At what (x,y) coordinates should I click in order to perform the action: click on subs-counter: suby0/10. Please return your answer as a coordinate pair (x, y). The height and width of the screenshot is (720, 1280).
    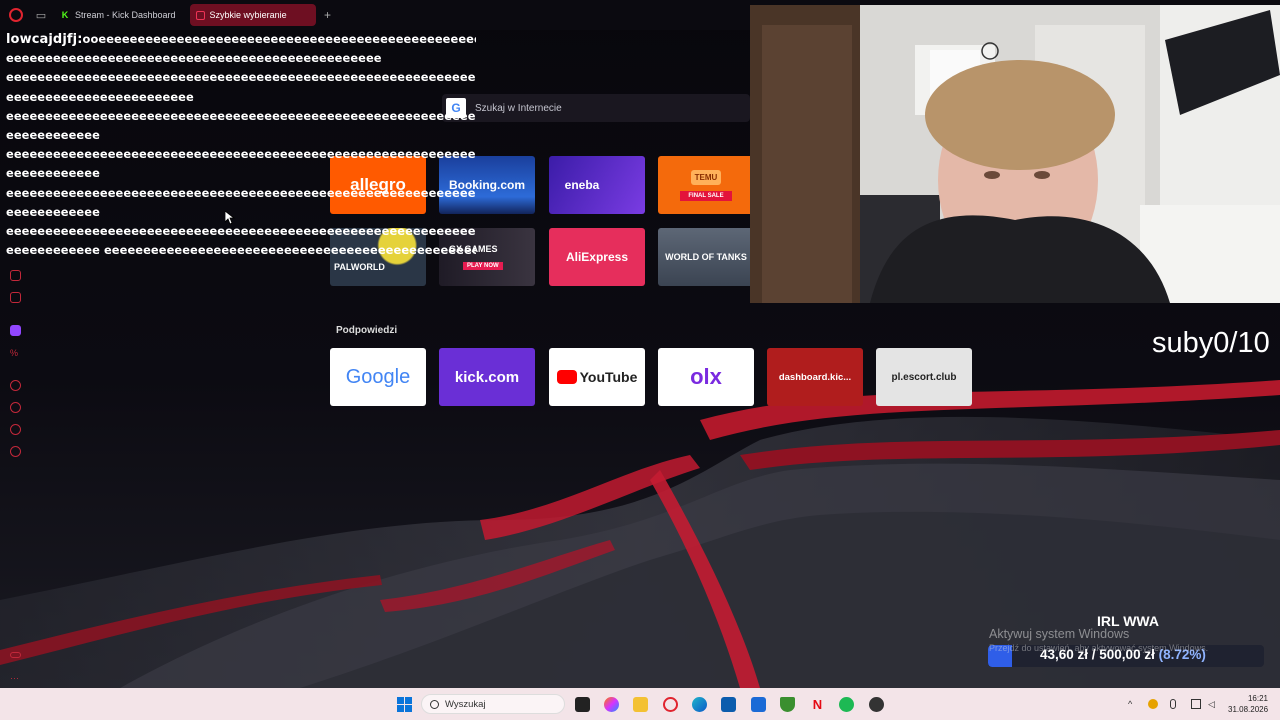
    Looking at the image, I should click on (1211, 343).